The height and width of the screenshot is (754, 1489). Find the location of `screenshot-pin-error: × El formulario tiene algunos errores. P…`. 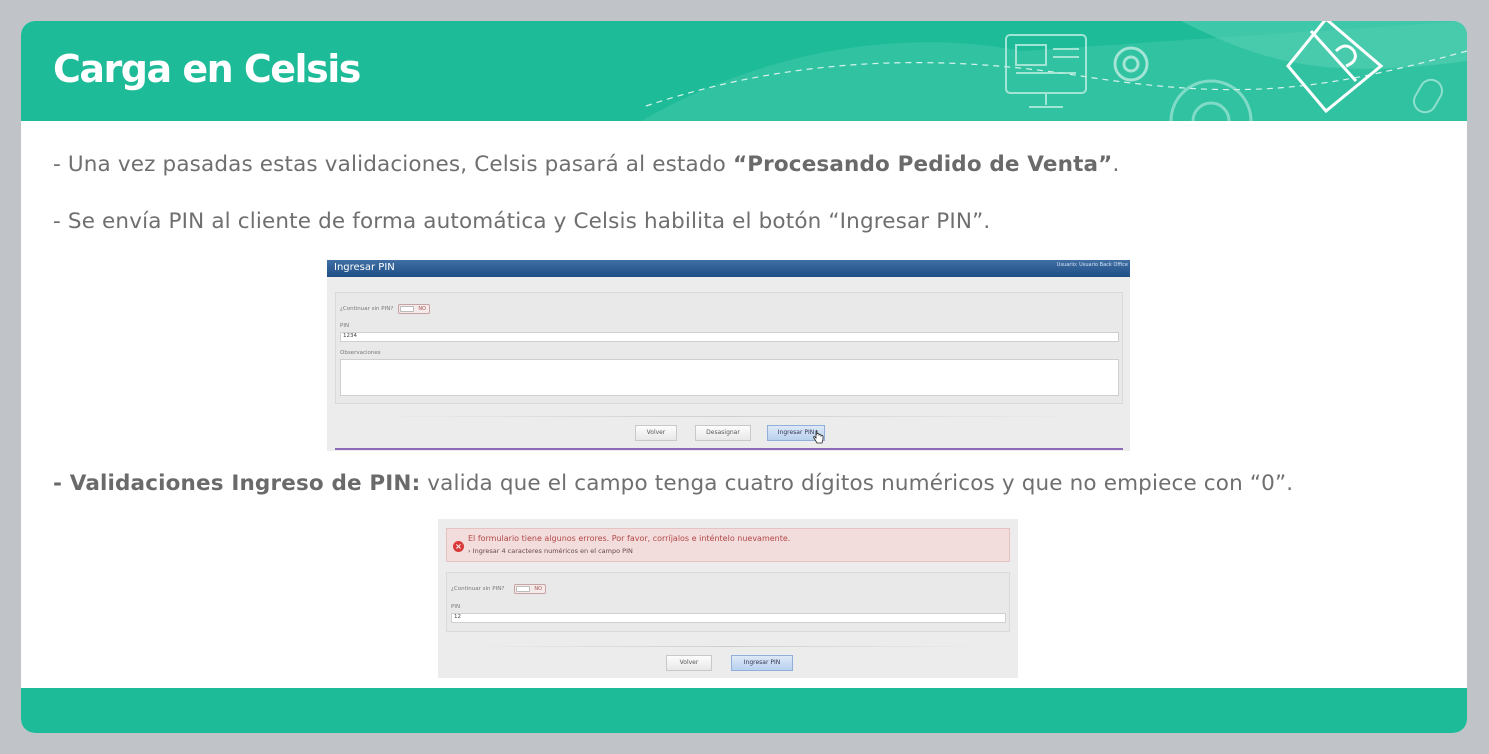

screenshot-pin-error: × El formulario tiene algunos errores. P… is located at coordinates (728, 598).